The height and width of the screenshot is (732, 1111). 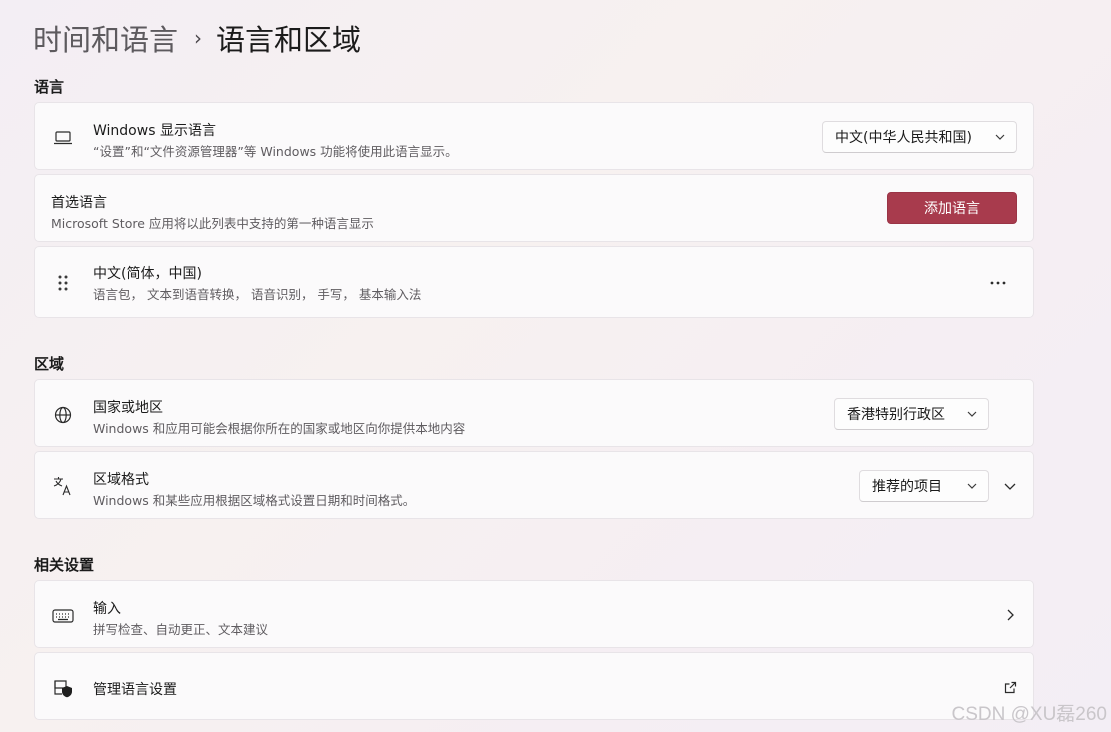 I want to click on country-region-dropdown: 香港特别行政区, so click(x=911, y=414).